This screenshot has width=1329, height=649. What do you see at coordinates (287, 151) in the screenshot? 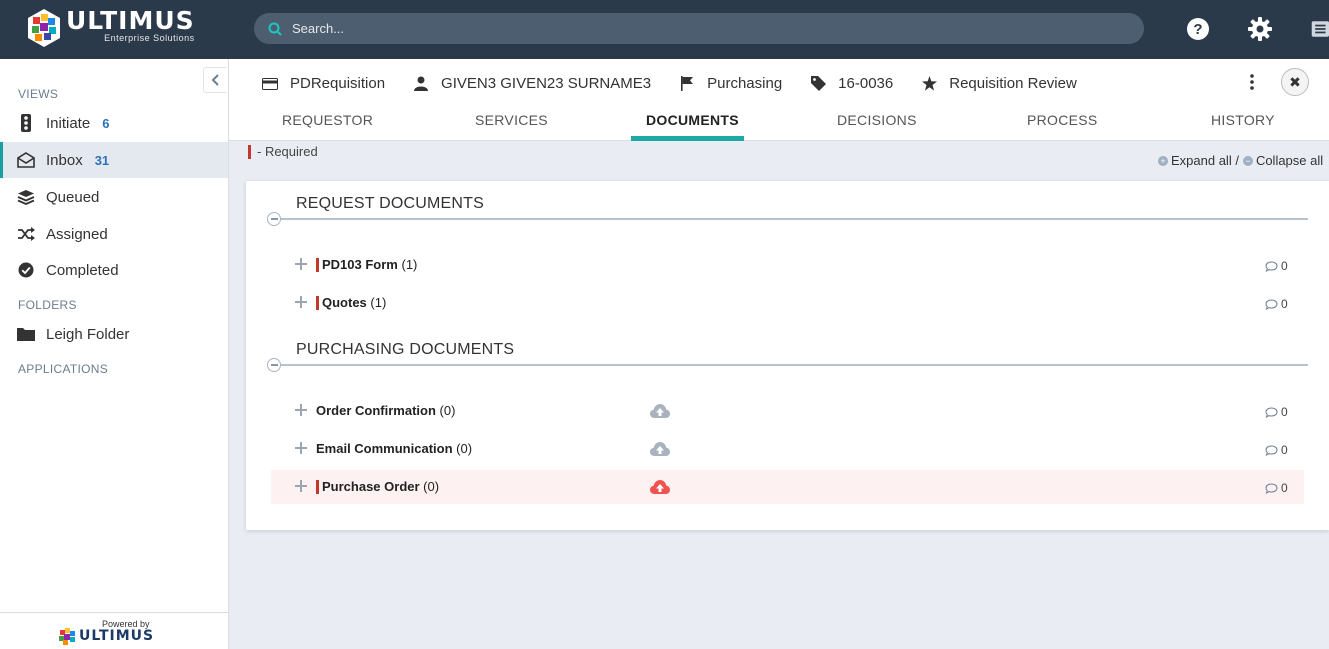
I see `required-legend-text: - Required` at bounding box center [287, 151].